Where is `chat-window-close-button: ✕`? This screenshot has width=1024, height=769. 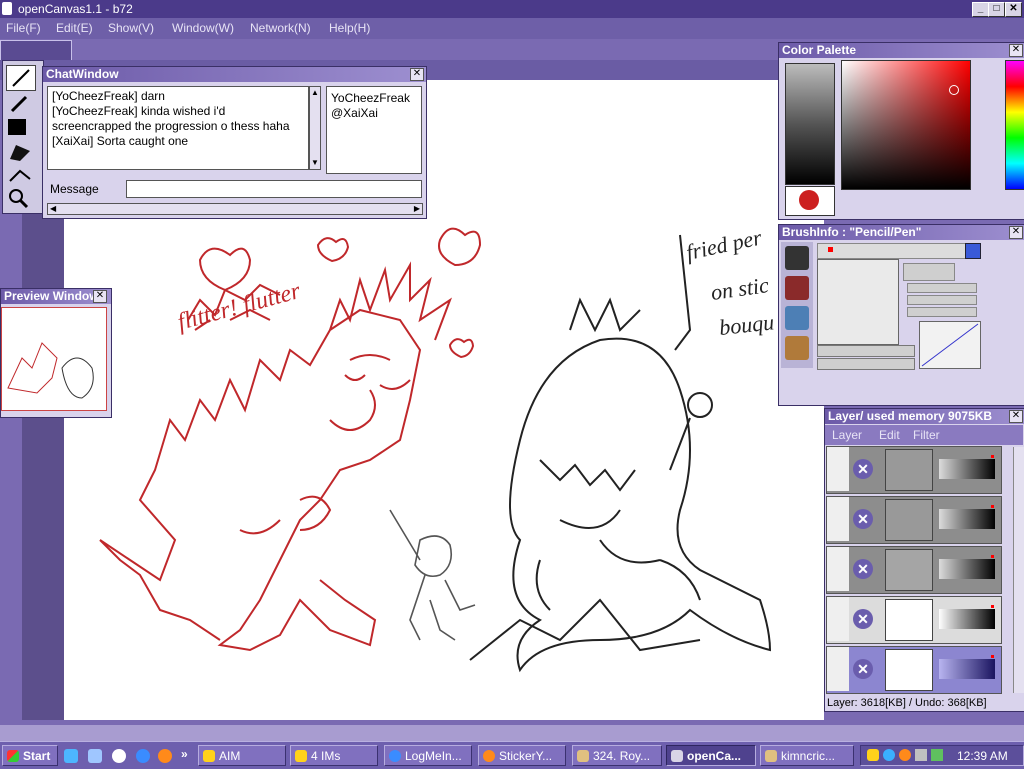 chat-window-close-button: ✕ is located at coordinates (417, 74).